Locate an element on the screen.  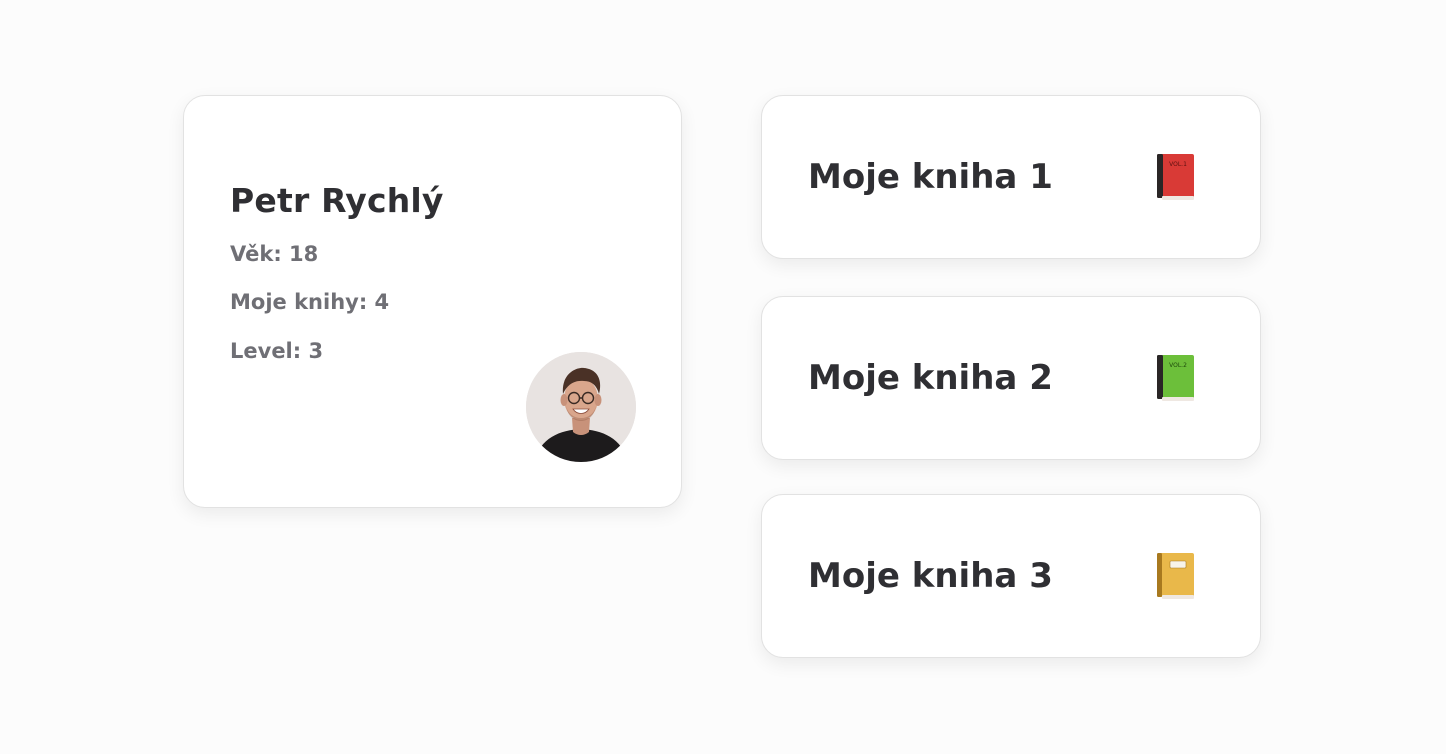
red-book-icon: VOL.1 is located at coordinates (1176, 177).